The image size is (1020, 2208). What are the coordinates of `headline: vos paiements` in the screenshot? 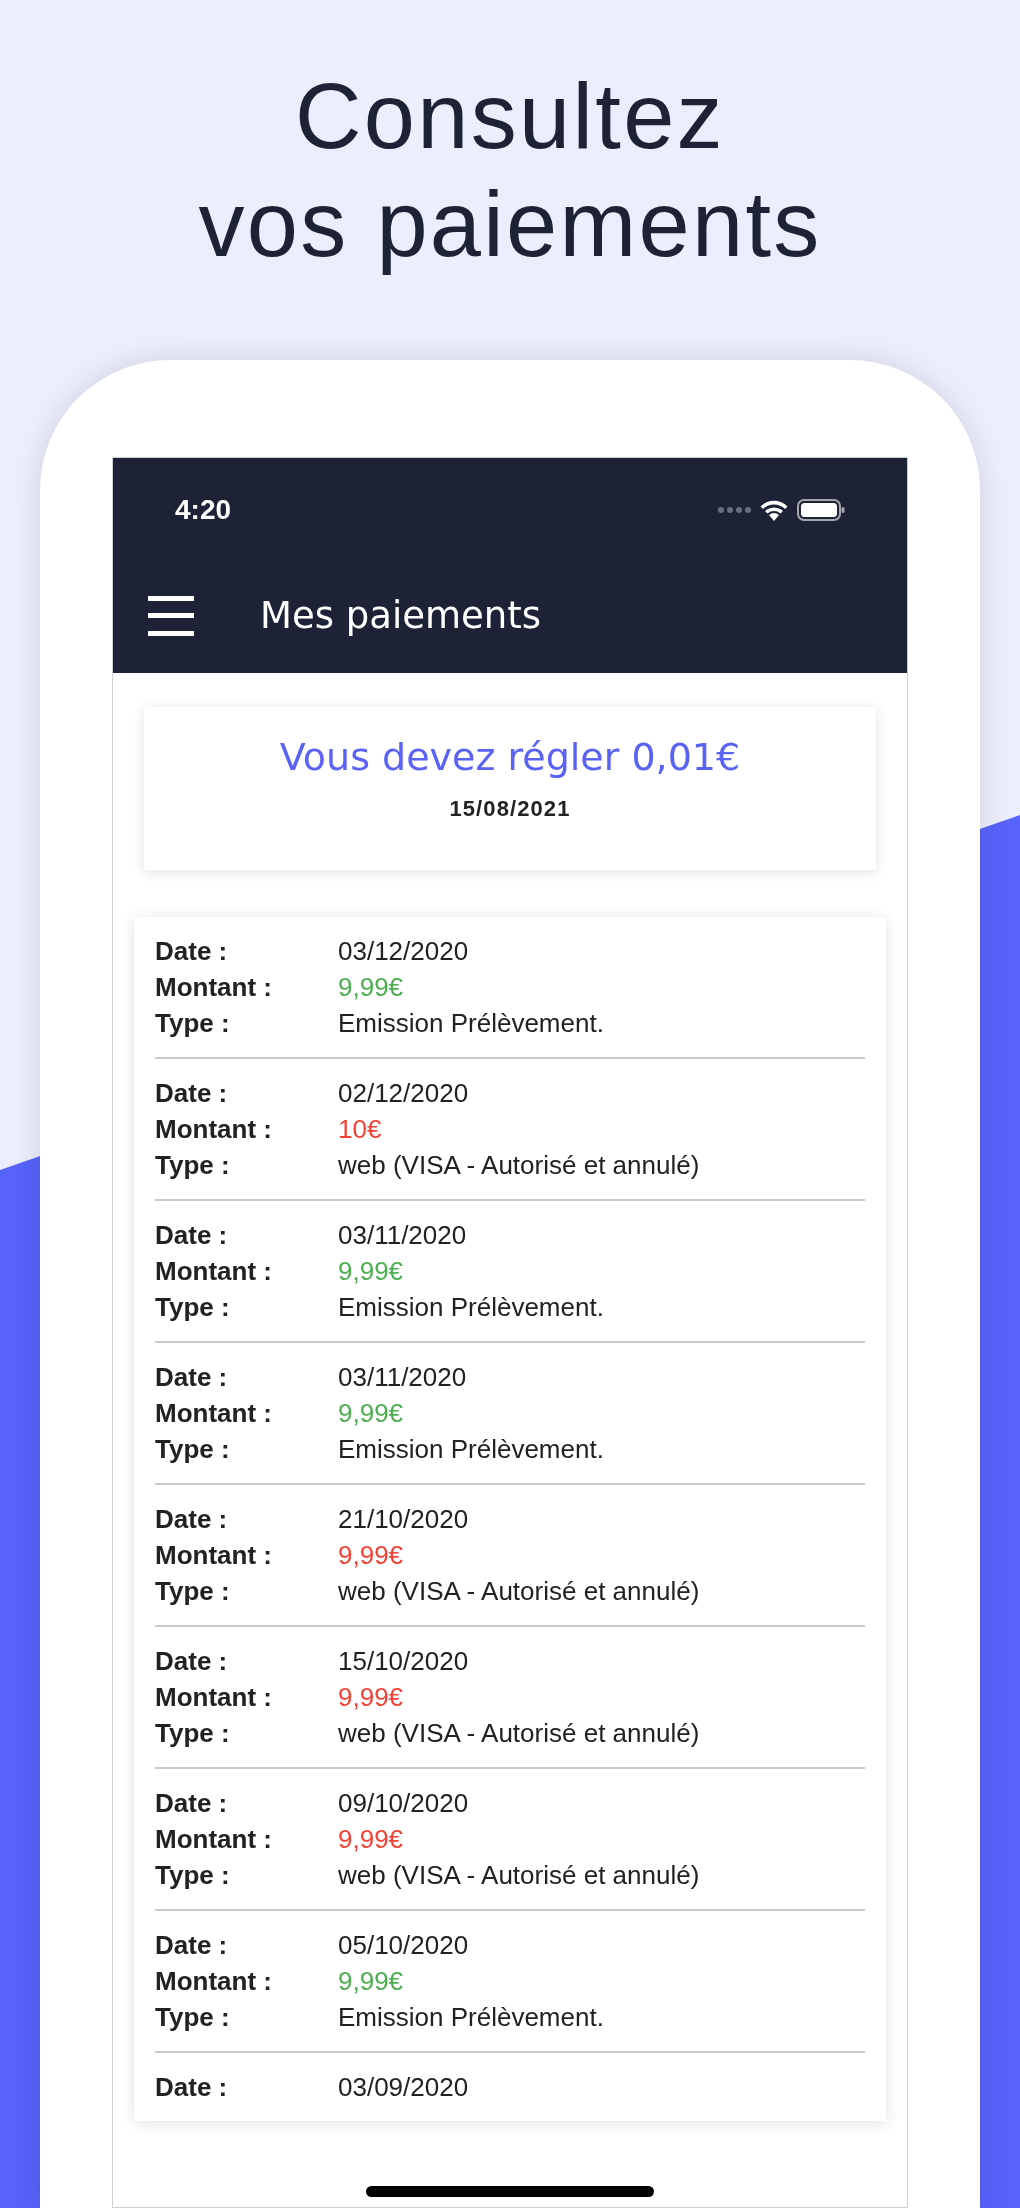 It's located at (510, 224).